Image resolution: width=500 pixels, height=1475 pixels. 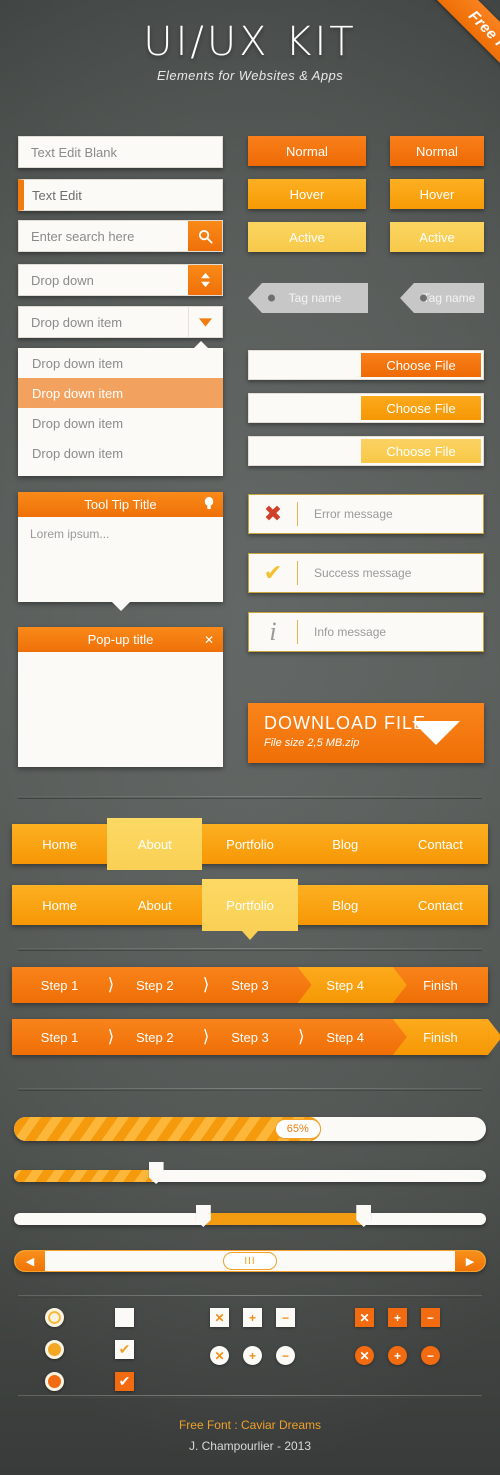 What do you see at coordinates (283, 1219) in the screenshot?
I see `slider-range-fill` at bounding box center [283, 1219].